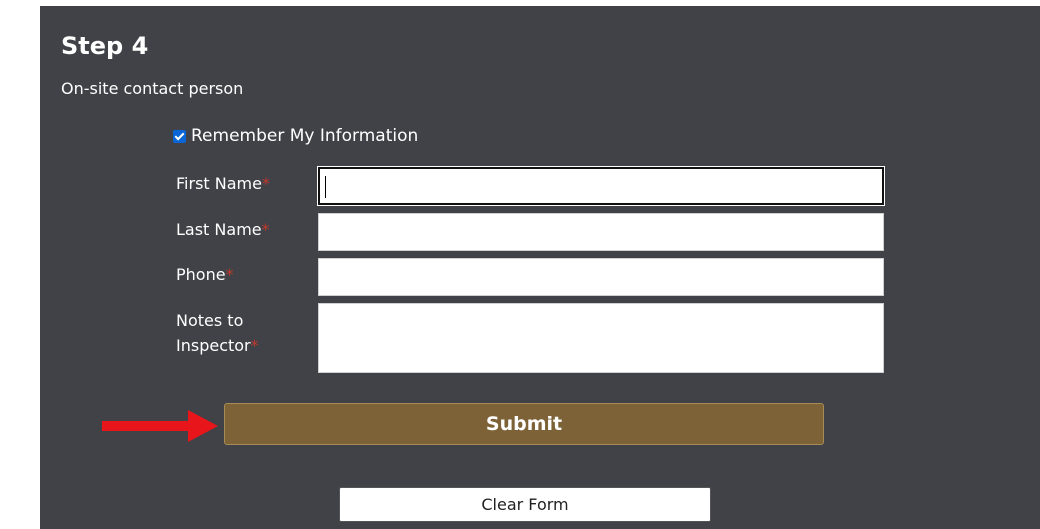 The width and height of the screenshot is (1040, 529). I want to click on phone-label-text: Phone, so click(201, 274).